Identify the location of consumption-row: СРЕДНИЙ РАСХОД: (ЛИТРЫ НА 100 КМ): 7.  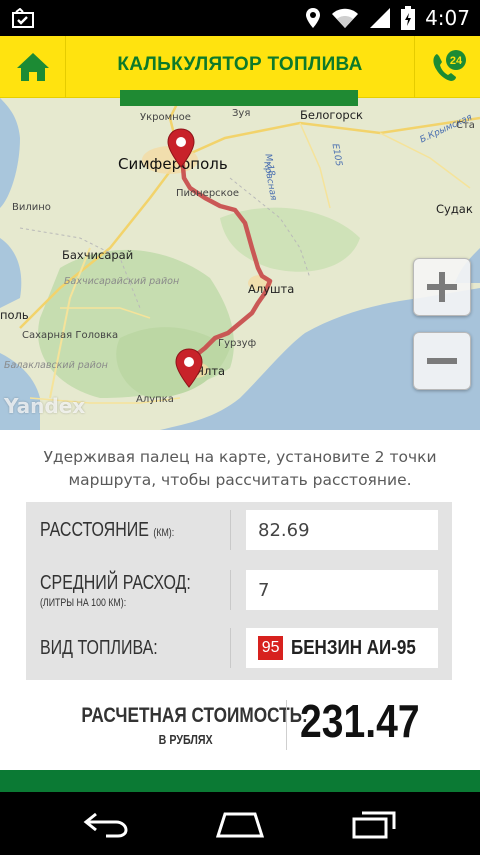
(239, 590).